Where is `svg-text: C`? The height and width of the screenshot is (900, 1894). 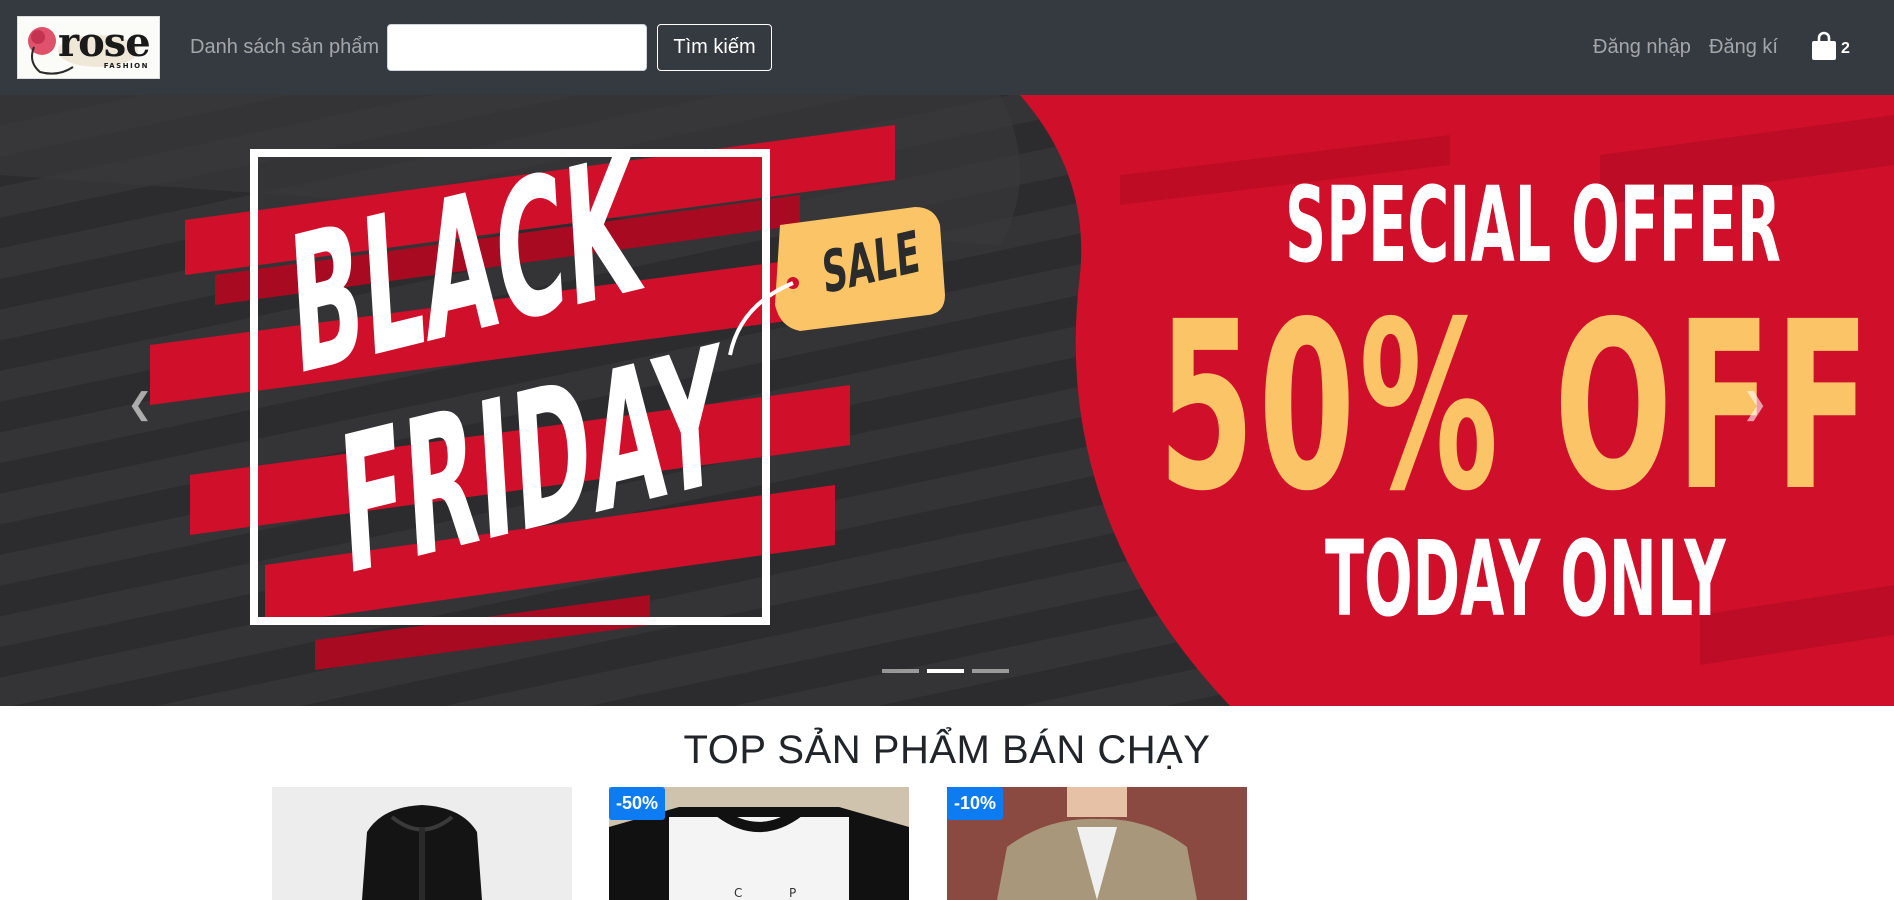
svg-text: C is located at coordinates (738, 893).